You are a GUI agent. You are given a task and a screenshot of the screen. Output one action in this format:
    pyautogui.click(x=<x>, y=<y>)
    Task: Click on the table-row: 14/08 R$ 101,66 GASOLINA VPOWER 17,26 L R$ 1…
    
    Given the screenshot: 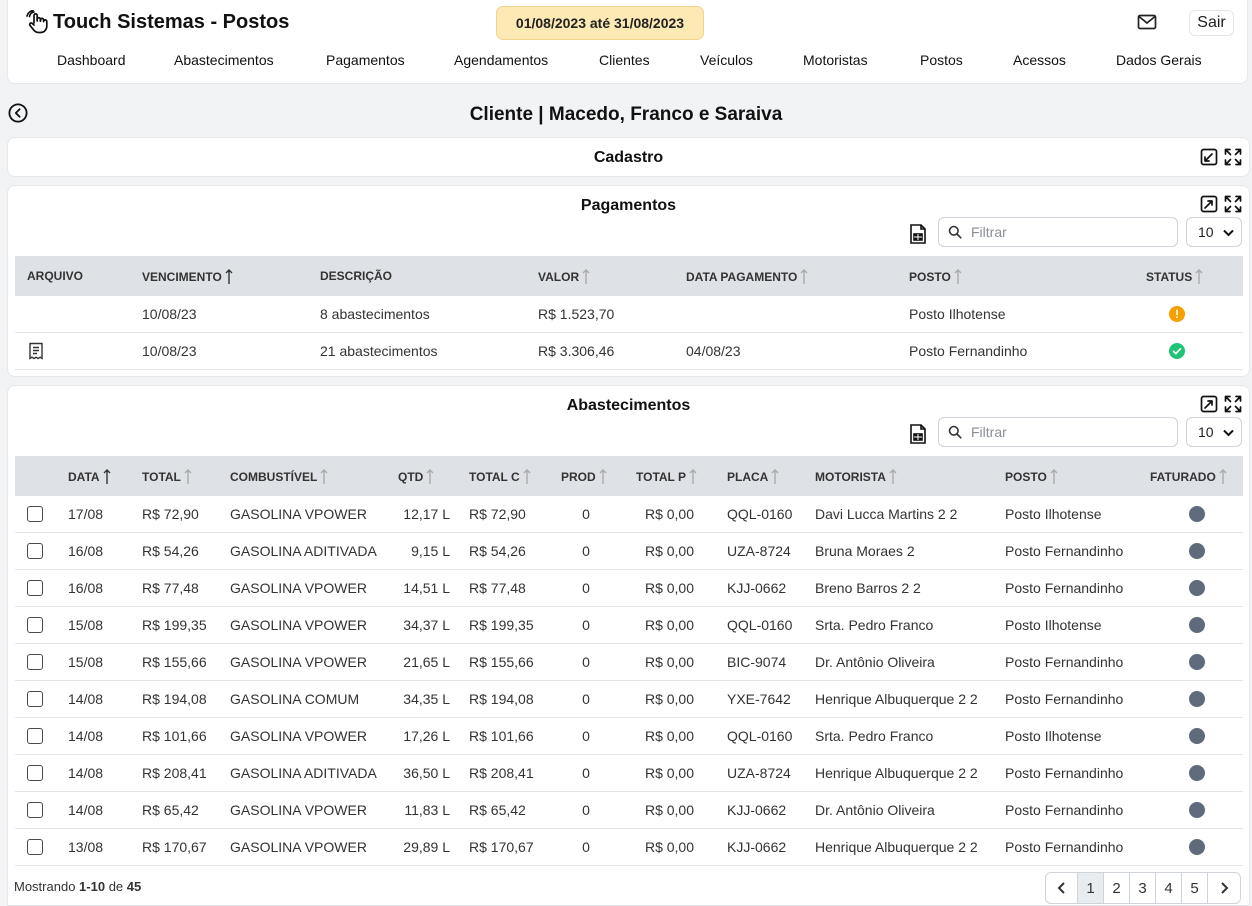 What is the action you would take?
    pyautogui.click(x=629, y=736)
    